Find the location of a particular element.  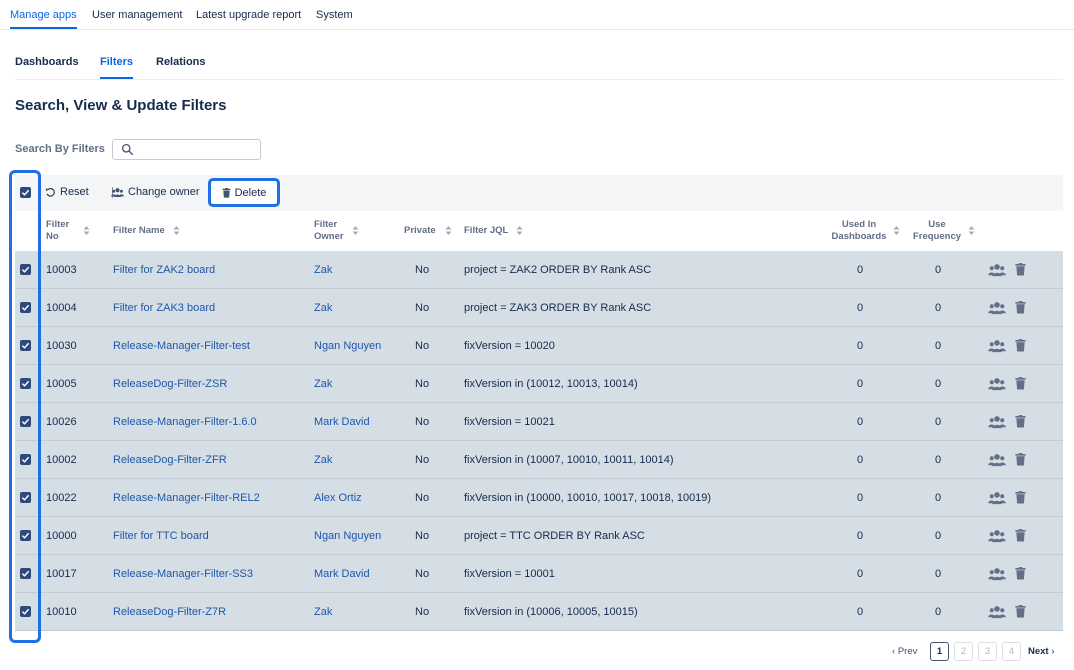

search-field is located at coordinates (186, 149).